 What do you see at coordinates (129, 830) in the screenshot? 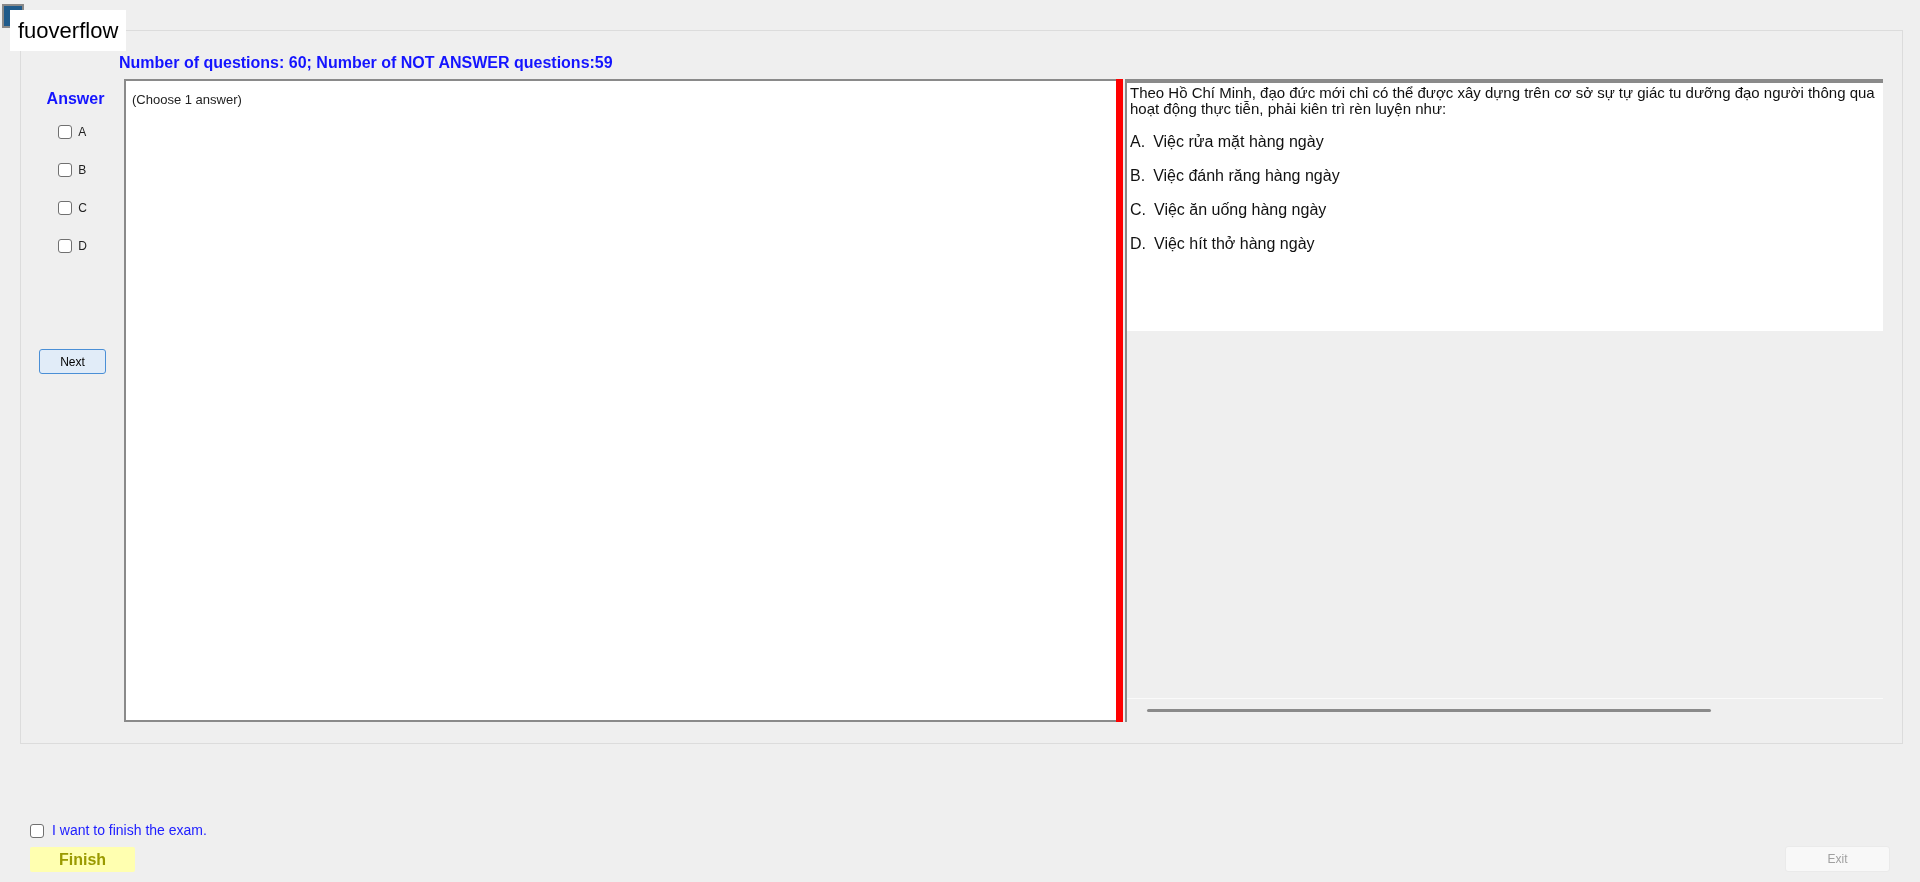
I see `finish-confirm-label: I want to finish the exam.` at bounding box center [129, 830].